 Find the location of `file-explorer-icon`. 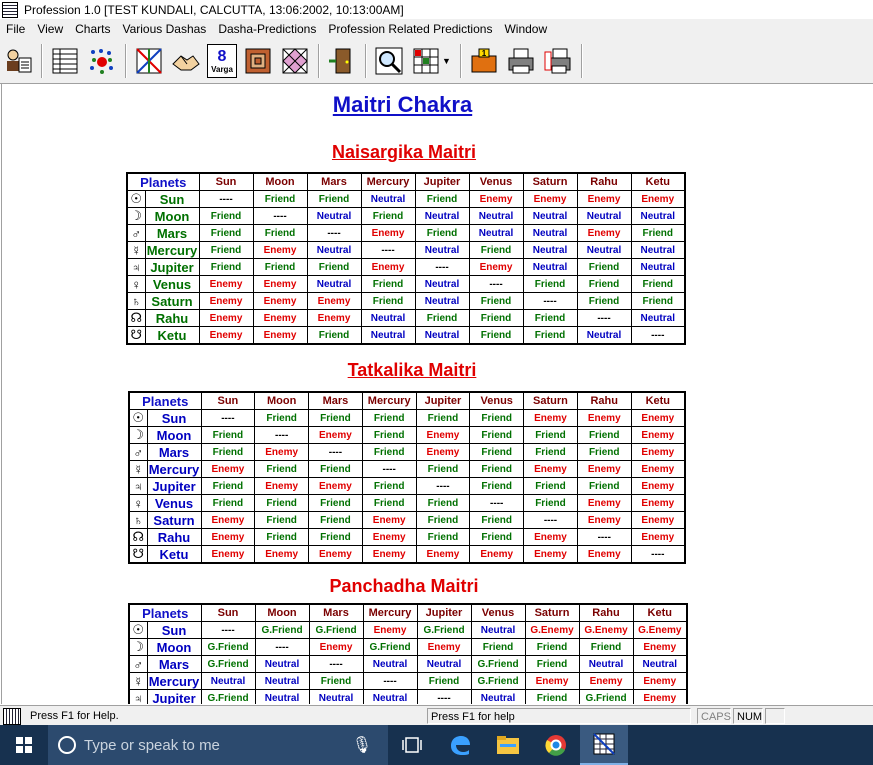

file-explorer-icon is located at coordinates (508, 745).